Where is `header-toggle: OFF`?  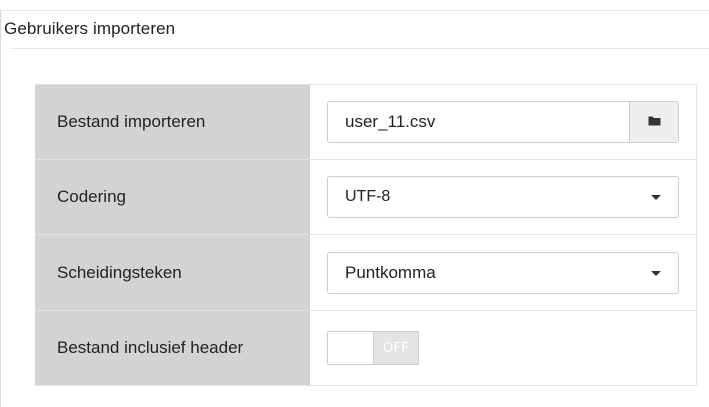 header-toggle: OFF is located at coordinates (373, 348).